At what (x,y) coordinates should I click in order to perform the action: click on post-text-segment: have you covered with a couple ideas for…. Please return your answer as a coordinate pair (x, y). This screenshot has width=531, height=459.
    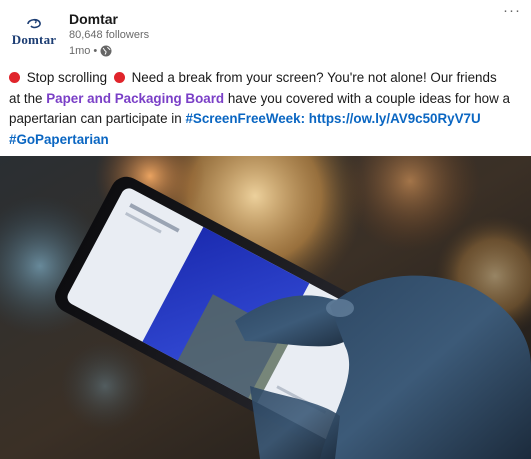
    Looking at the image, I should click on (368, 98).